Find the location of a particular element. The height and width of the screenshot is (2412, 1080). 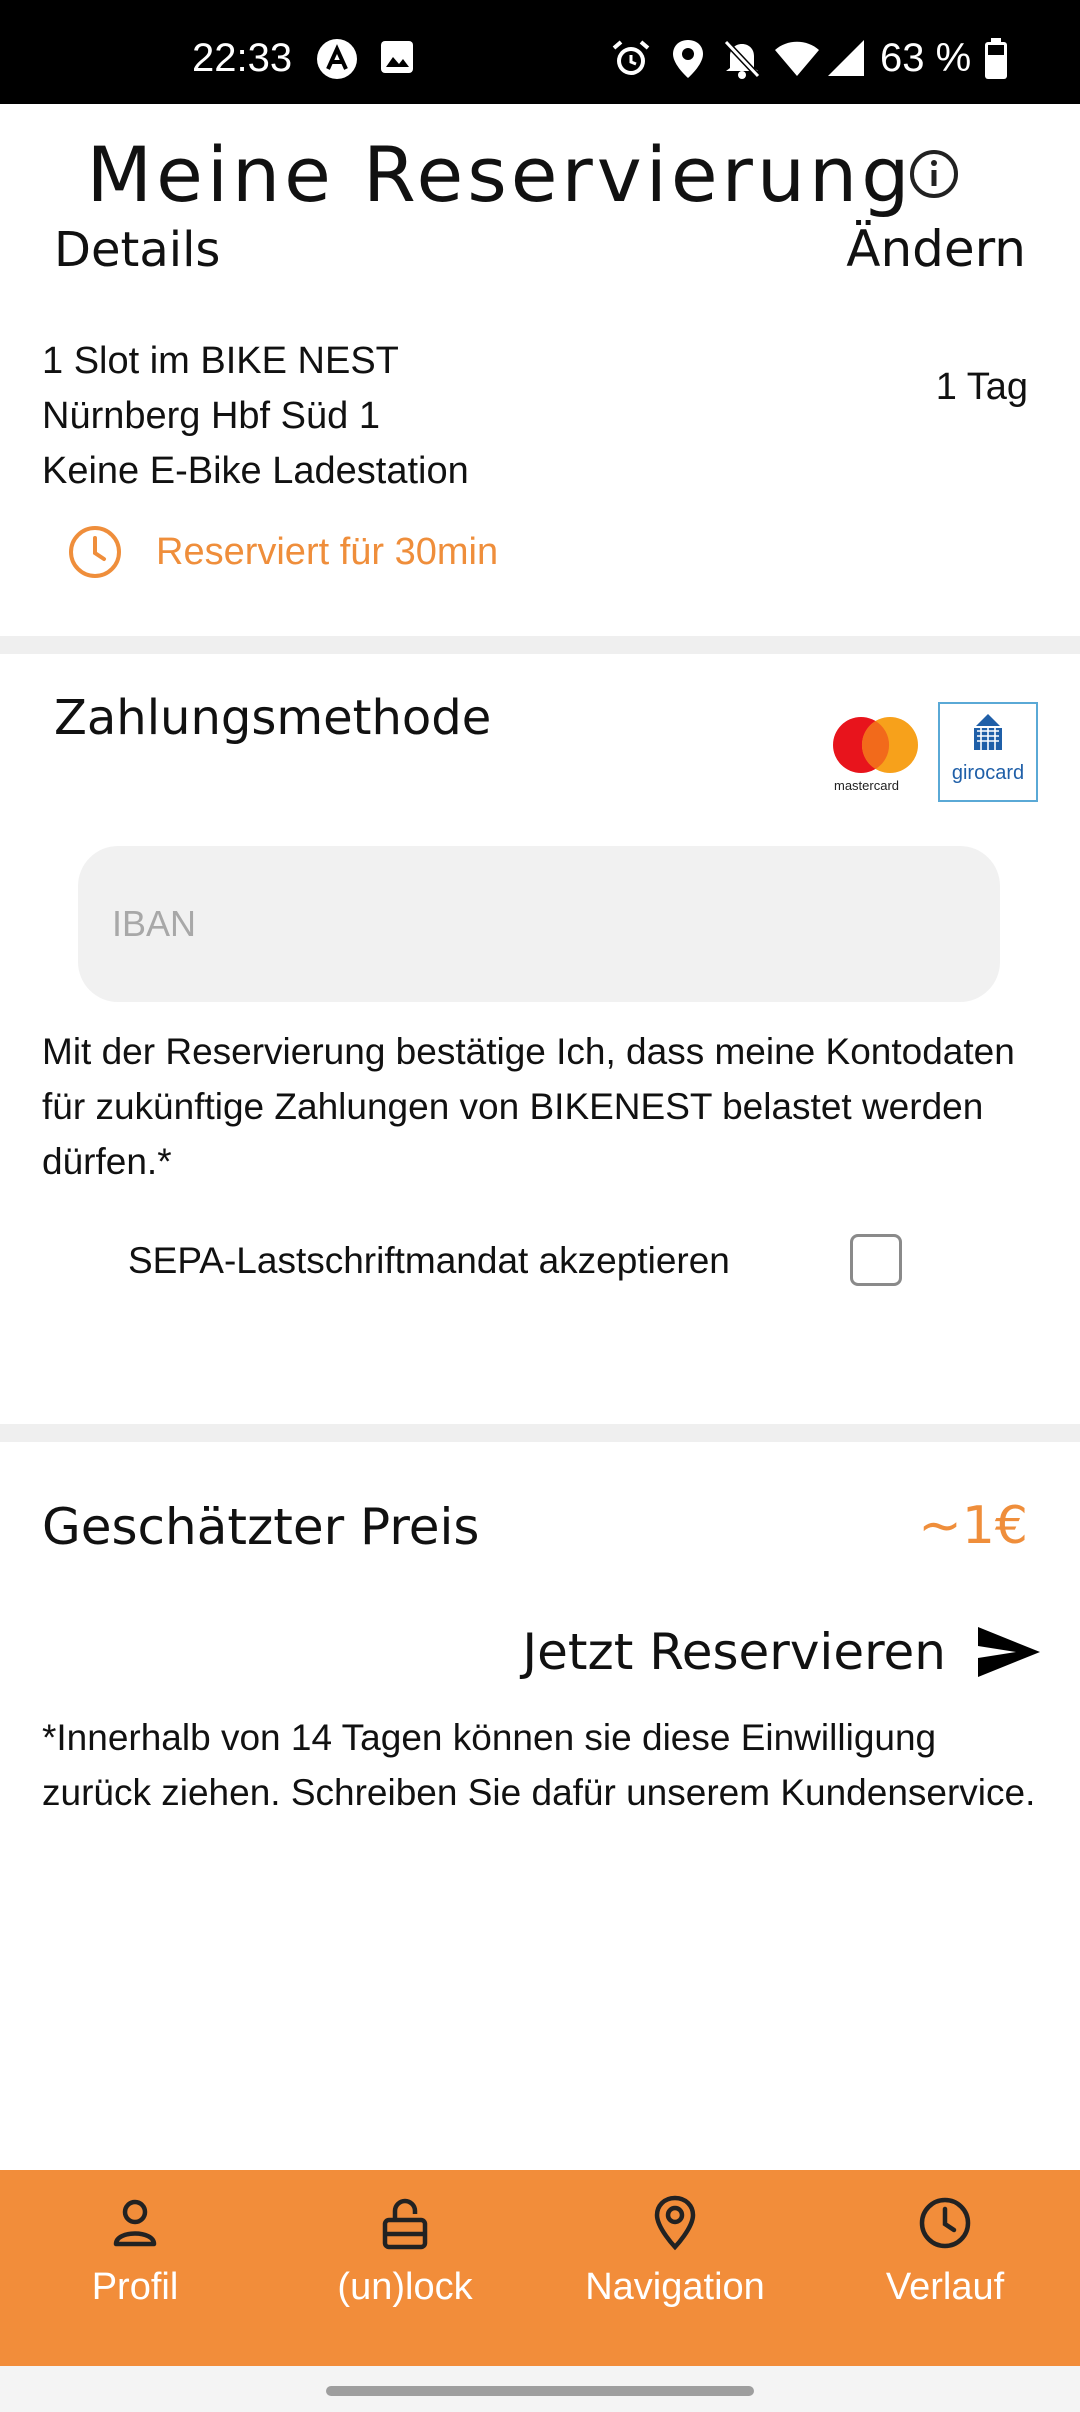

map-pin-icon is located at coordinates (675, 2223).